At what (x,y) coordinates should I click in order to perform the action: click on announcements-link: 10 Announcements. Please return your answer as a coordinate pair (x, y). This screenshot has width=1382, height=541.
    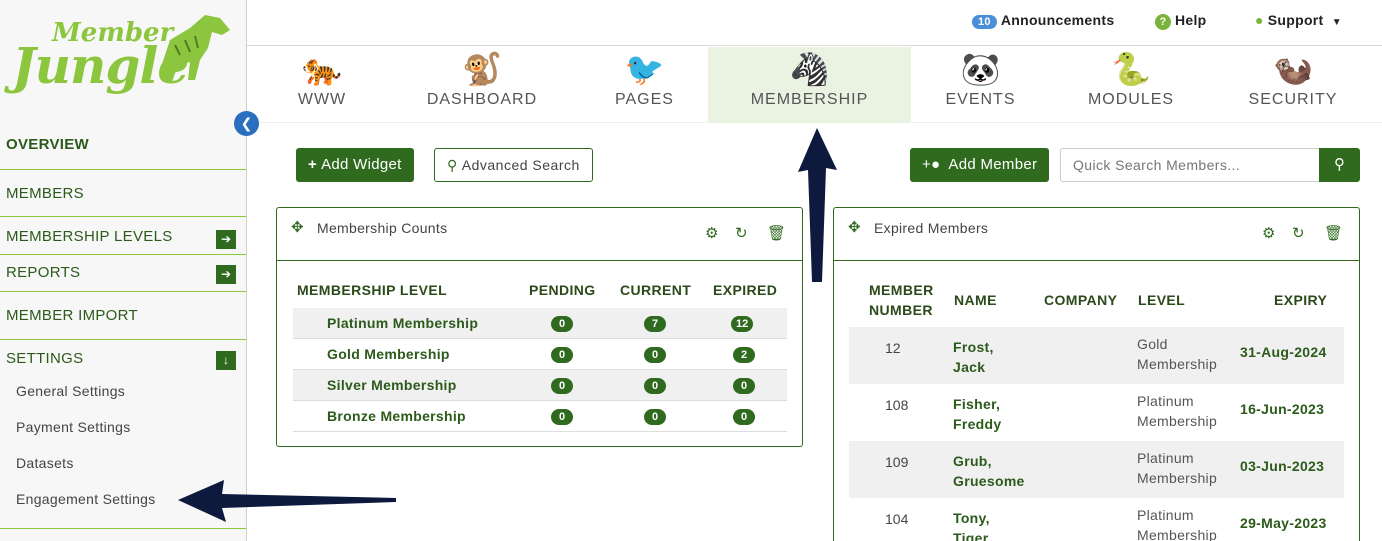
    Looking at the image, I should click on (1043, 20).